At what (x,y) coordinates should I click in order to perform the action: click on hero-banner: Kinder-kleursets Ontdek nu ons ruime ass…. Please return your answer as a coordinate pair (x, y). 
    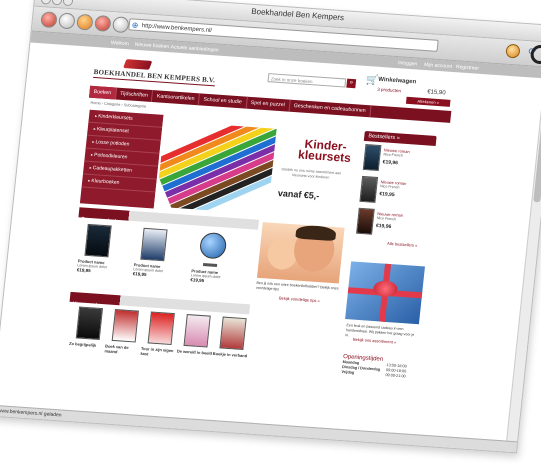
    Looking at the image, I should click on (257, 168).